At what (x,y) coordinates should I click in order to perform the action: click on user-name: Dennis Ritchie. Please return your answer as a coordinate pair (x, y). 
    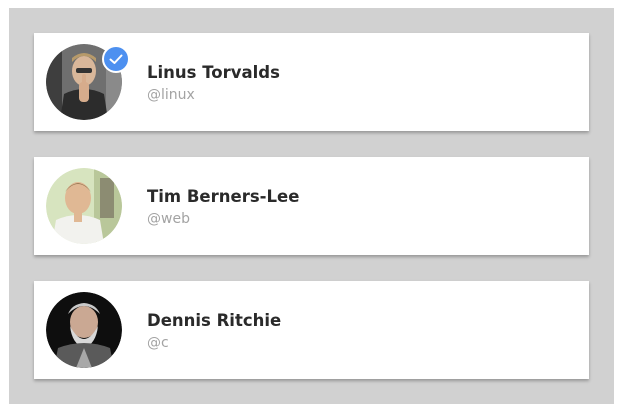
    Looking at the image, I should click on (214, 320).